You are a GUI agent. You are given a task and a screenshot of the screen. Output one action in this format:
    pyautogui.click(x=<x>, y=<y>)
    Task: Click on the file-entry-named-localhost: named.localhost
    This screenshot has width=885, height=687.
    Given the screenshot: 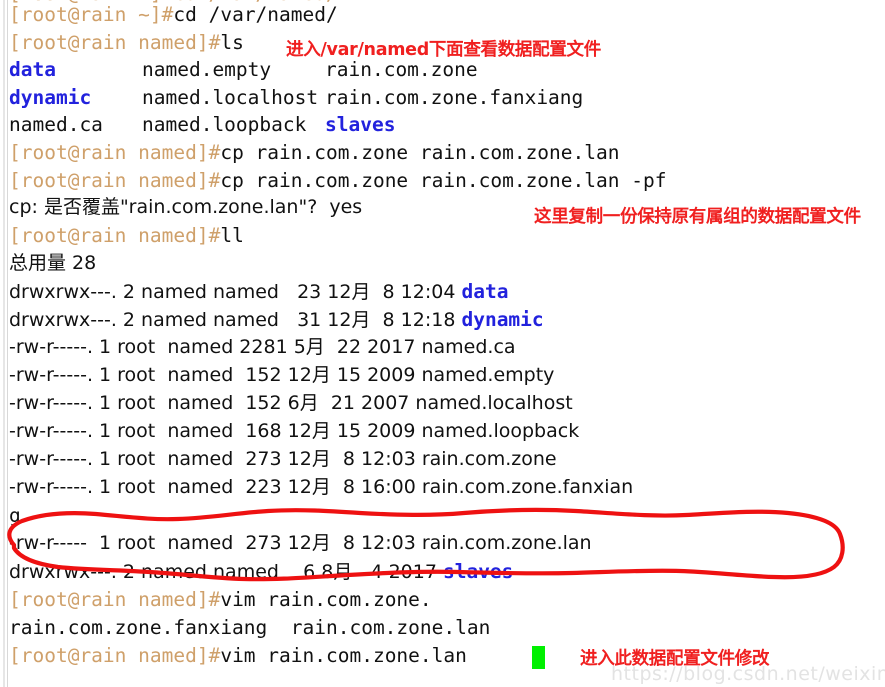 What is the action you would take?
    pyautogui.click(x=230, y=97)
    